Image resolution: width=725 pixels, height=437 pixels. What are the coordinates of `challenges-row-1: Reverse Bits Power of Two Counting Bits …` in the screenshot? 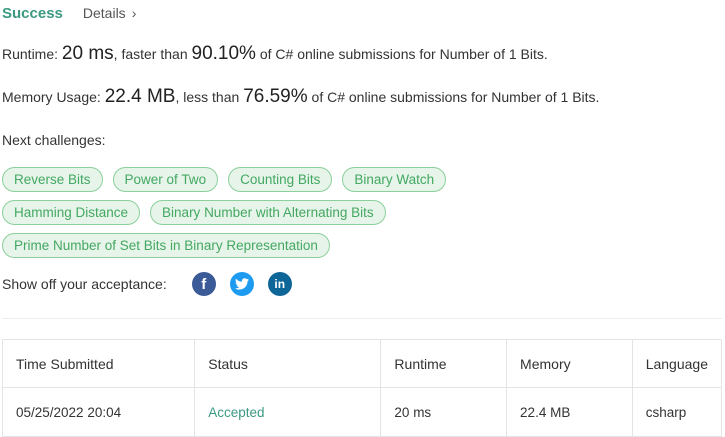 It's located at (224, 179).